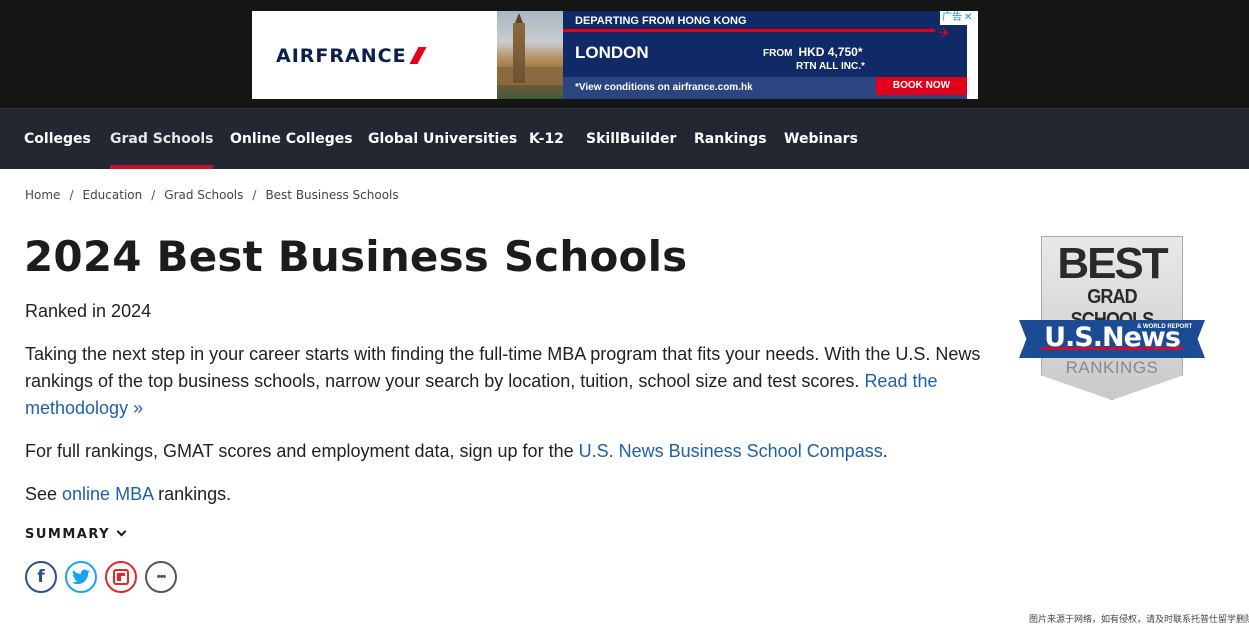 The width and height of the screenshot is (1249, 629). I want to click on page-title: 2024 Best Business Schools, so click(356, 256).